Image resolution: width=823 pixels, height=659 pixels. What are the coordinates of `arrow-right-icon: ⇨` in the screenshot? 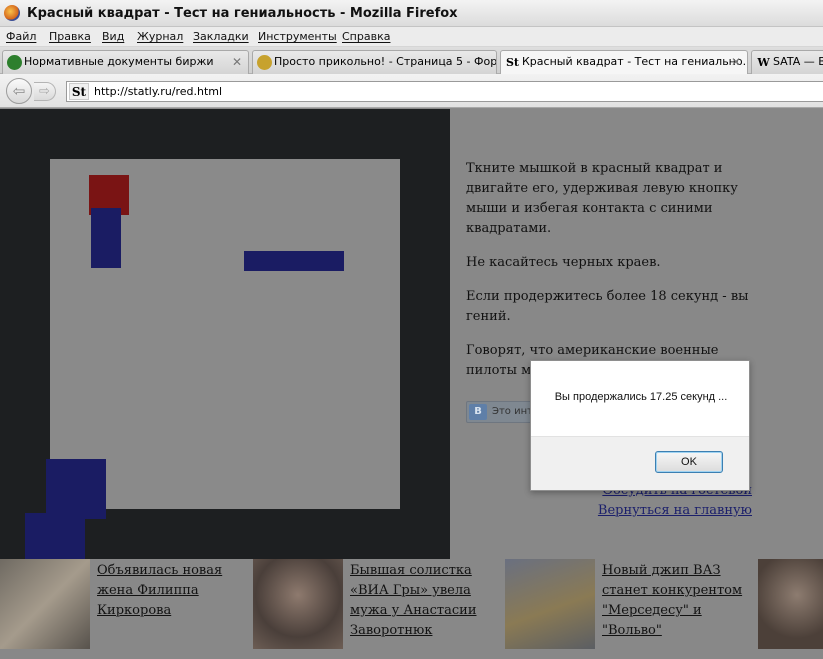 It's located at (44, 91).